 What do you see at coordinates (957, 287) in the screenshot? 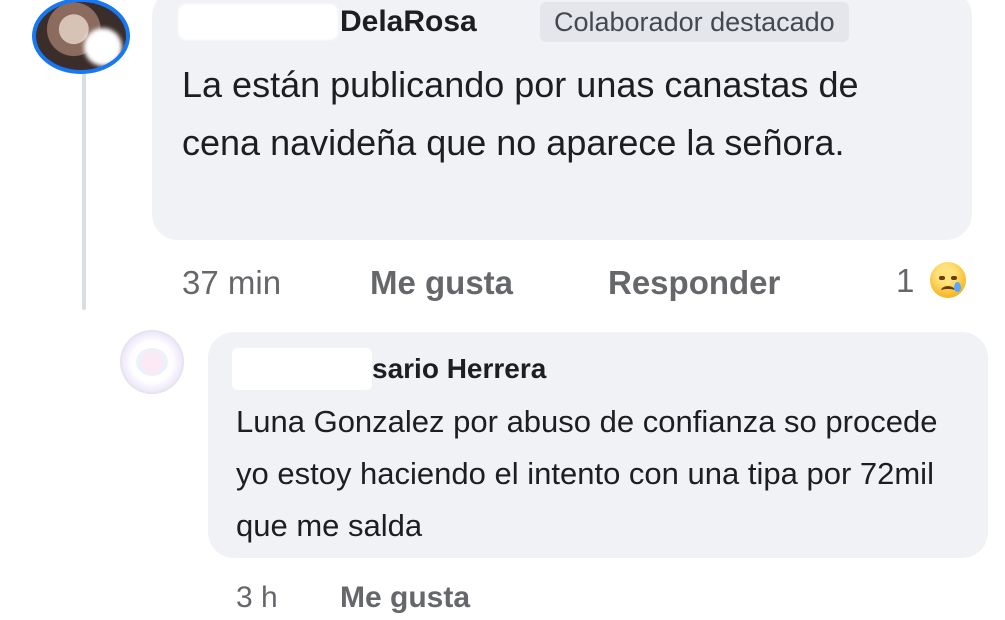
I see `emoji-tear` at bounding box center [957, 287].